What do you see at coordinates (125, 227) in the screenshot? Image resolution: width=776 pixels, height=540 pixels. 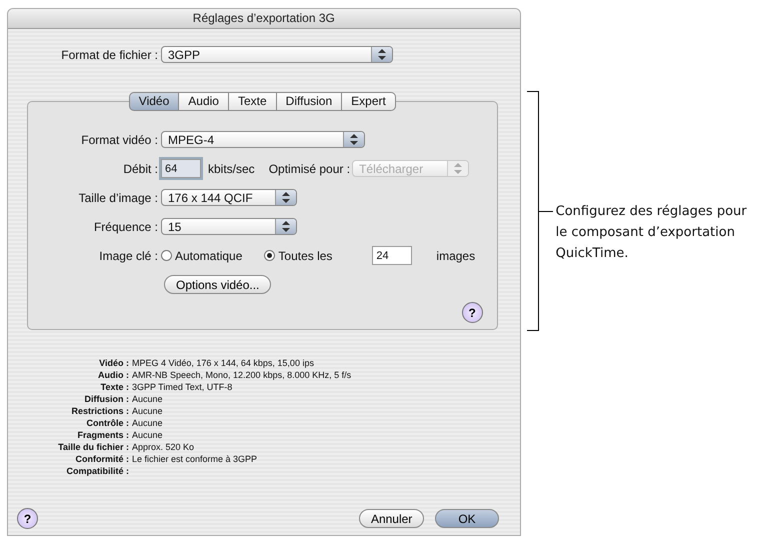 I see `field-label: Fréquence :` at bounding box center [125, 227].